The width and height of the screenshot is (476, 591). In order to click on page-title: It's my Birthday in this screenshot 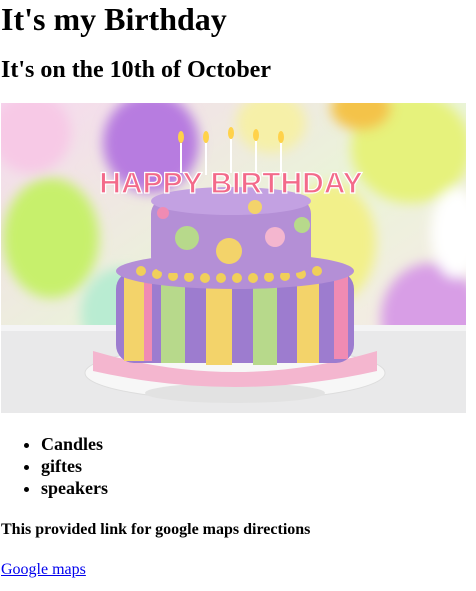, I will do `click(114, 19)`.